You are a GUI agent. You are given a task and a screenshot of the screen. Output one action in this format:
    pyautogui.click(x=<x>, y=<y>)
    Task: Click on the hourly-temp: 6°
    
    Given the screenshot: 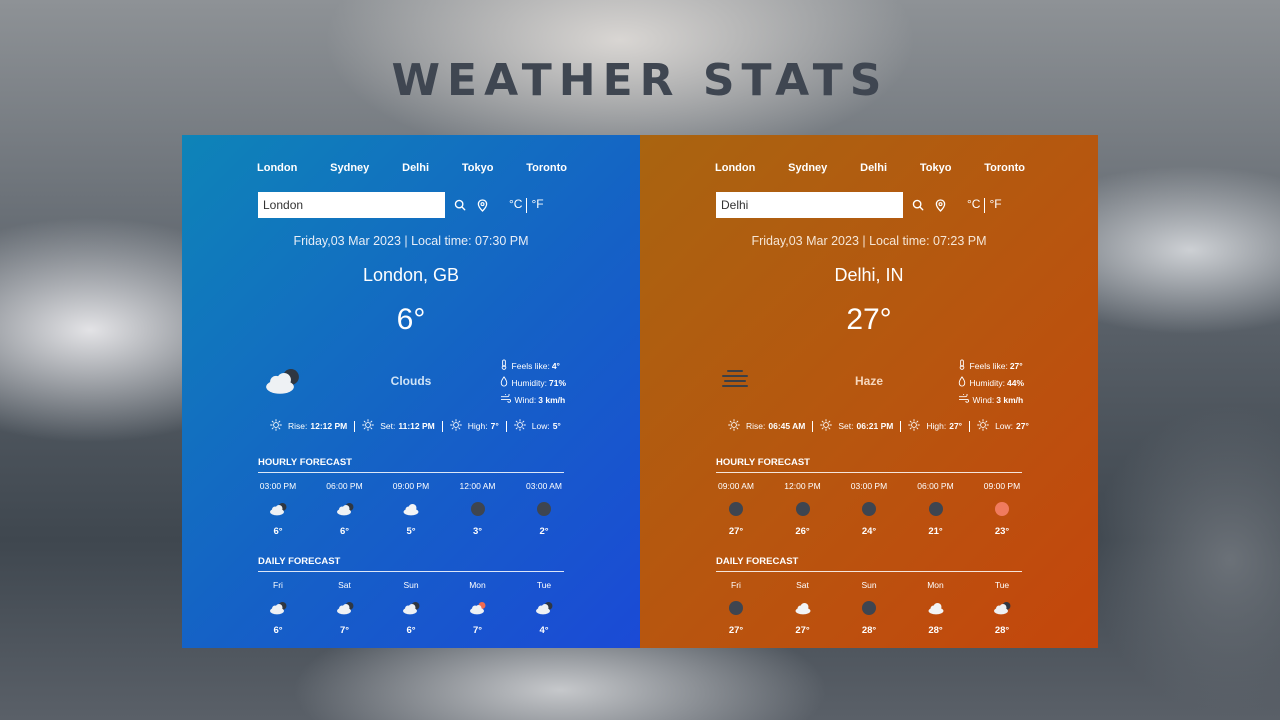 What is the action you would take?
    pyautogui.click(x=344, y=531)
    